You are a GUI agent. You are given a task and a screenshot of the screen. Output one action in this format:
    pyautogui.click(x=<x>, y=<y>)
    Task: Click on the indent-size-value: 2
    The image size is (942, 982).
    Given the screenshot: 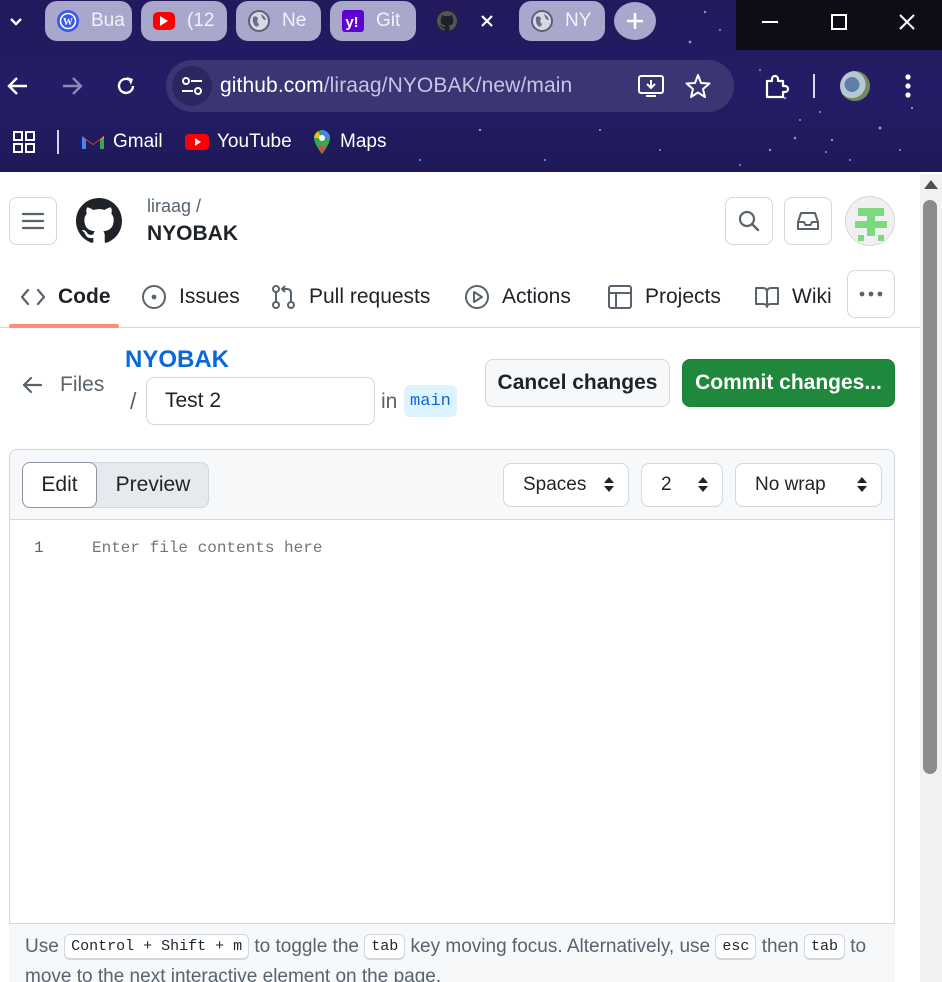 What is the action you would take?
    pyautogui.click(x=666, y=484)
    